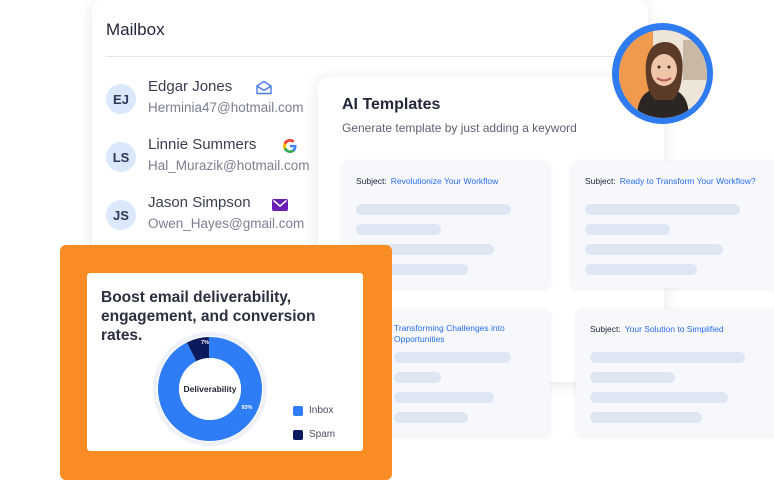  Describe the element at coordinates (322, 434) in the screenshot. I see `legend-label: Spam` at that location.